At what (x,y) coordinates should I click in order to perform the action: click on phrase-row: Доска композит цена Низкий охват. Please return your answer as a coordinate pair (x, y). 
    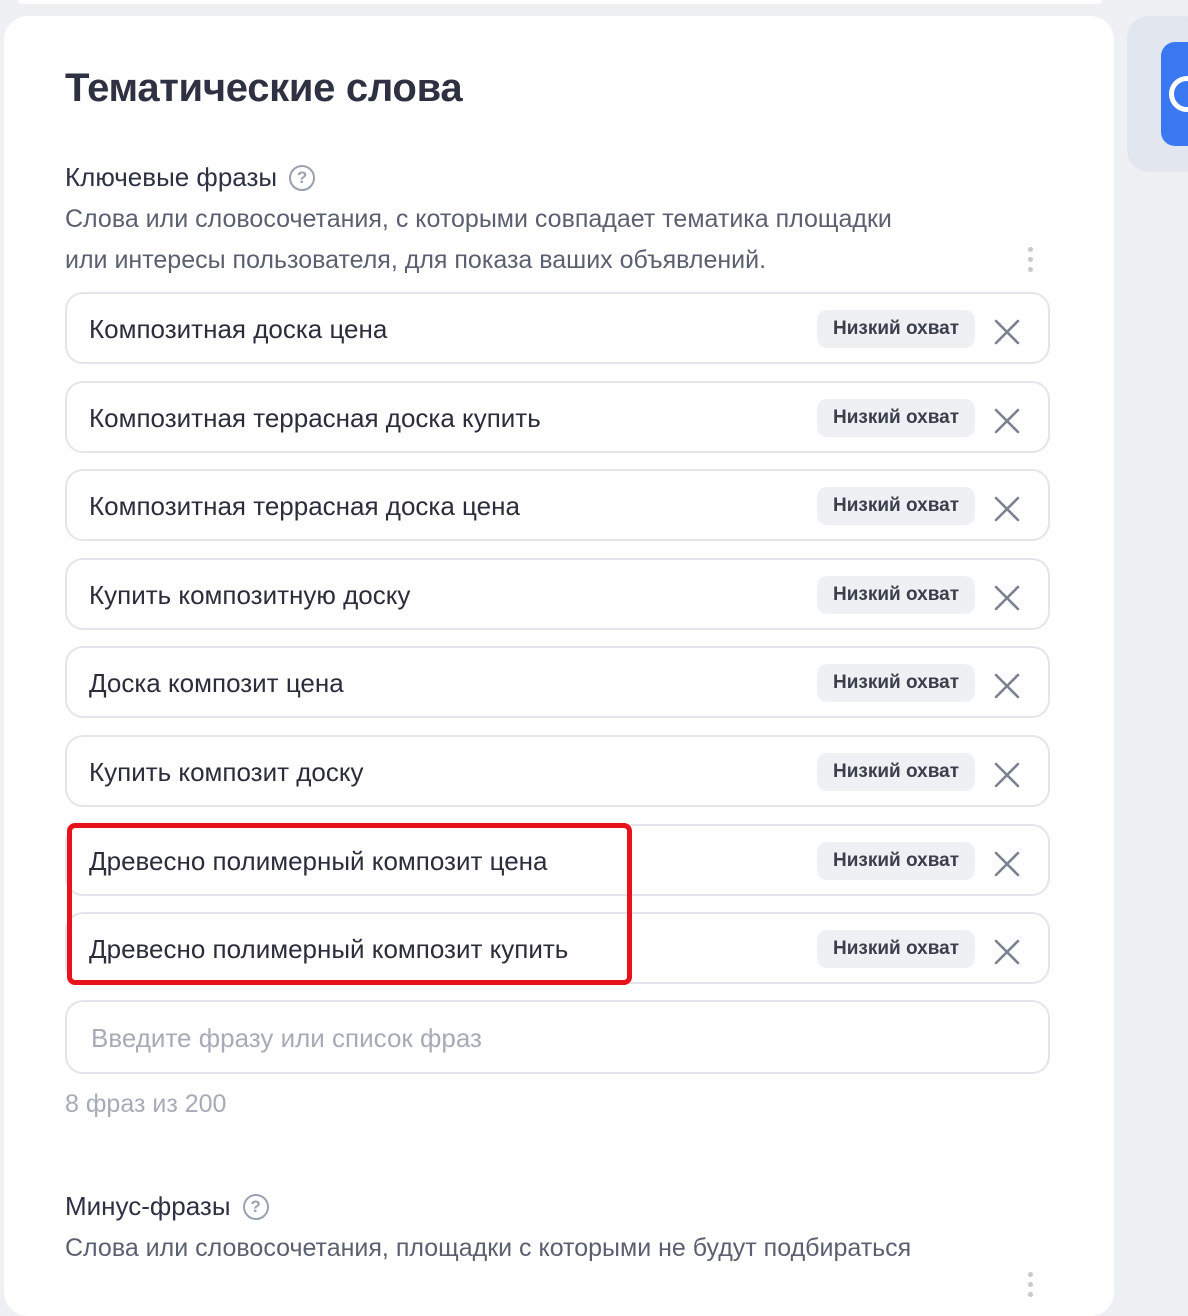
    Looking at the image, I should click on (557, 682).